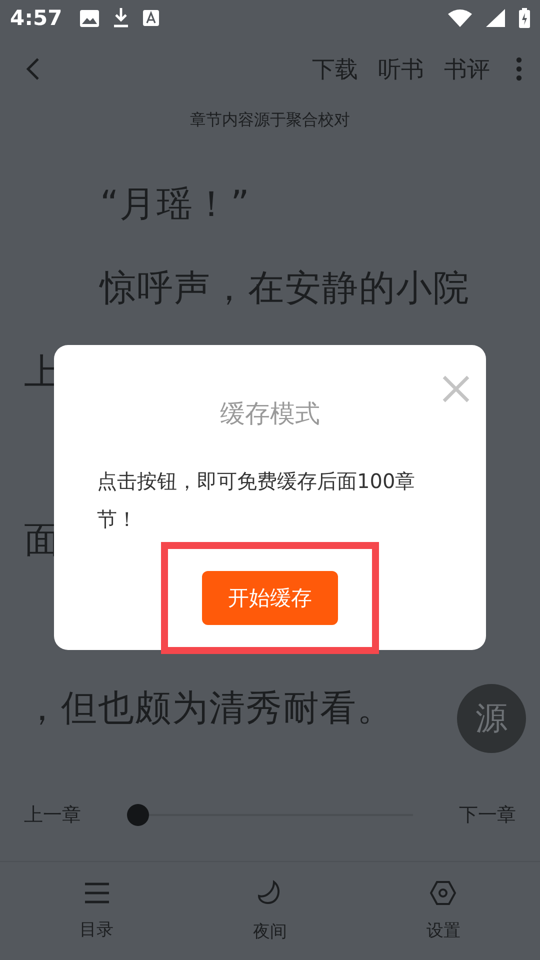  I want to click on download-icon, so click(121, 18).